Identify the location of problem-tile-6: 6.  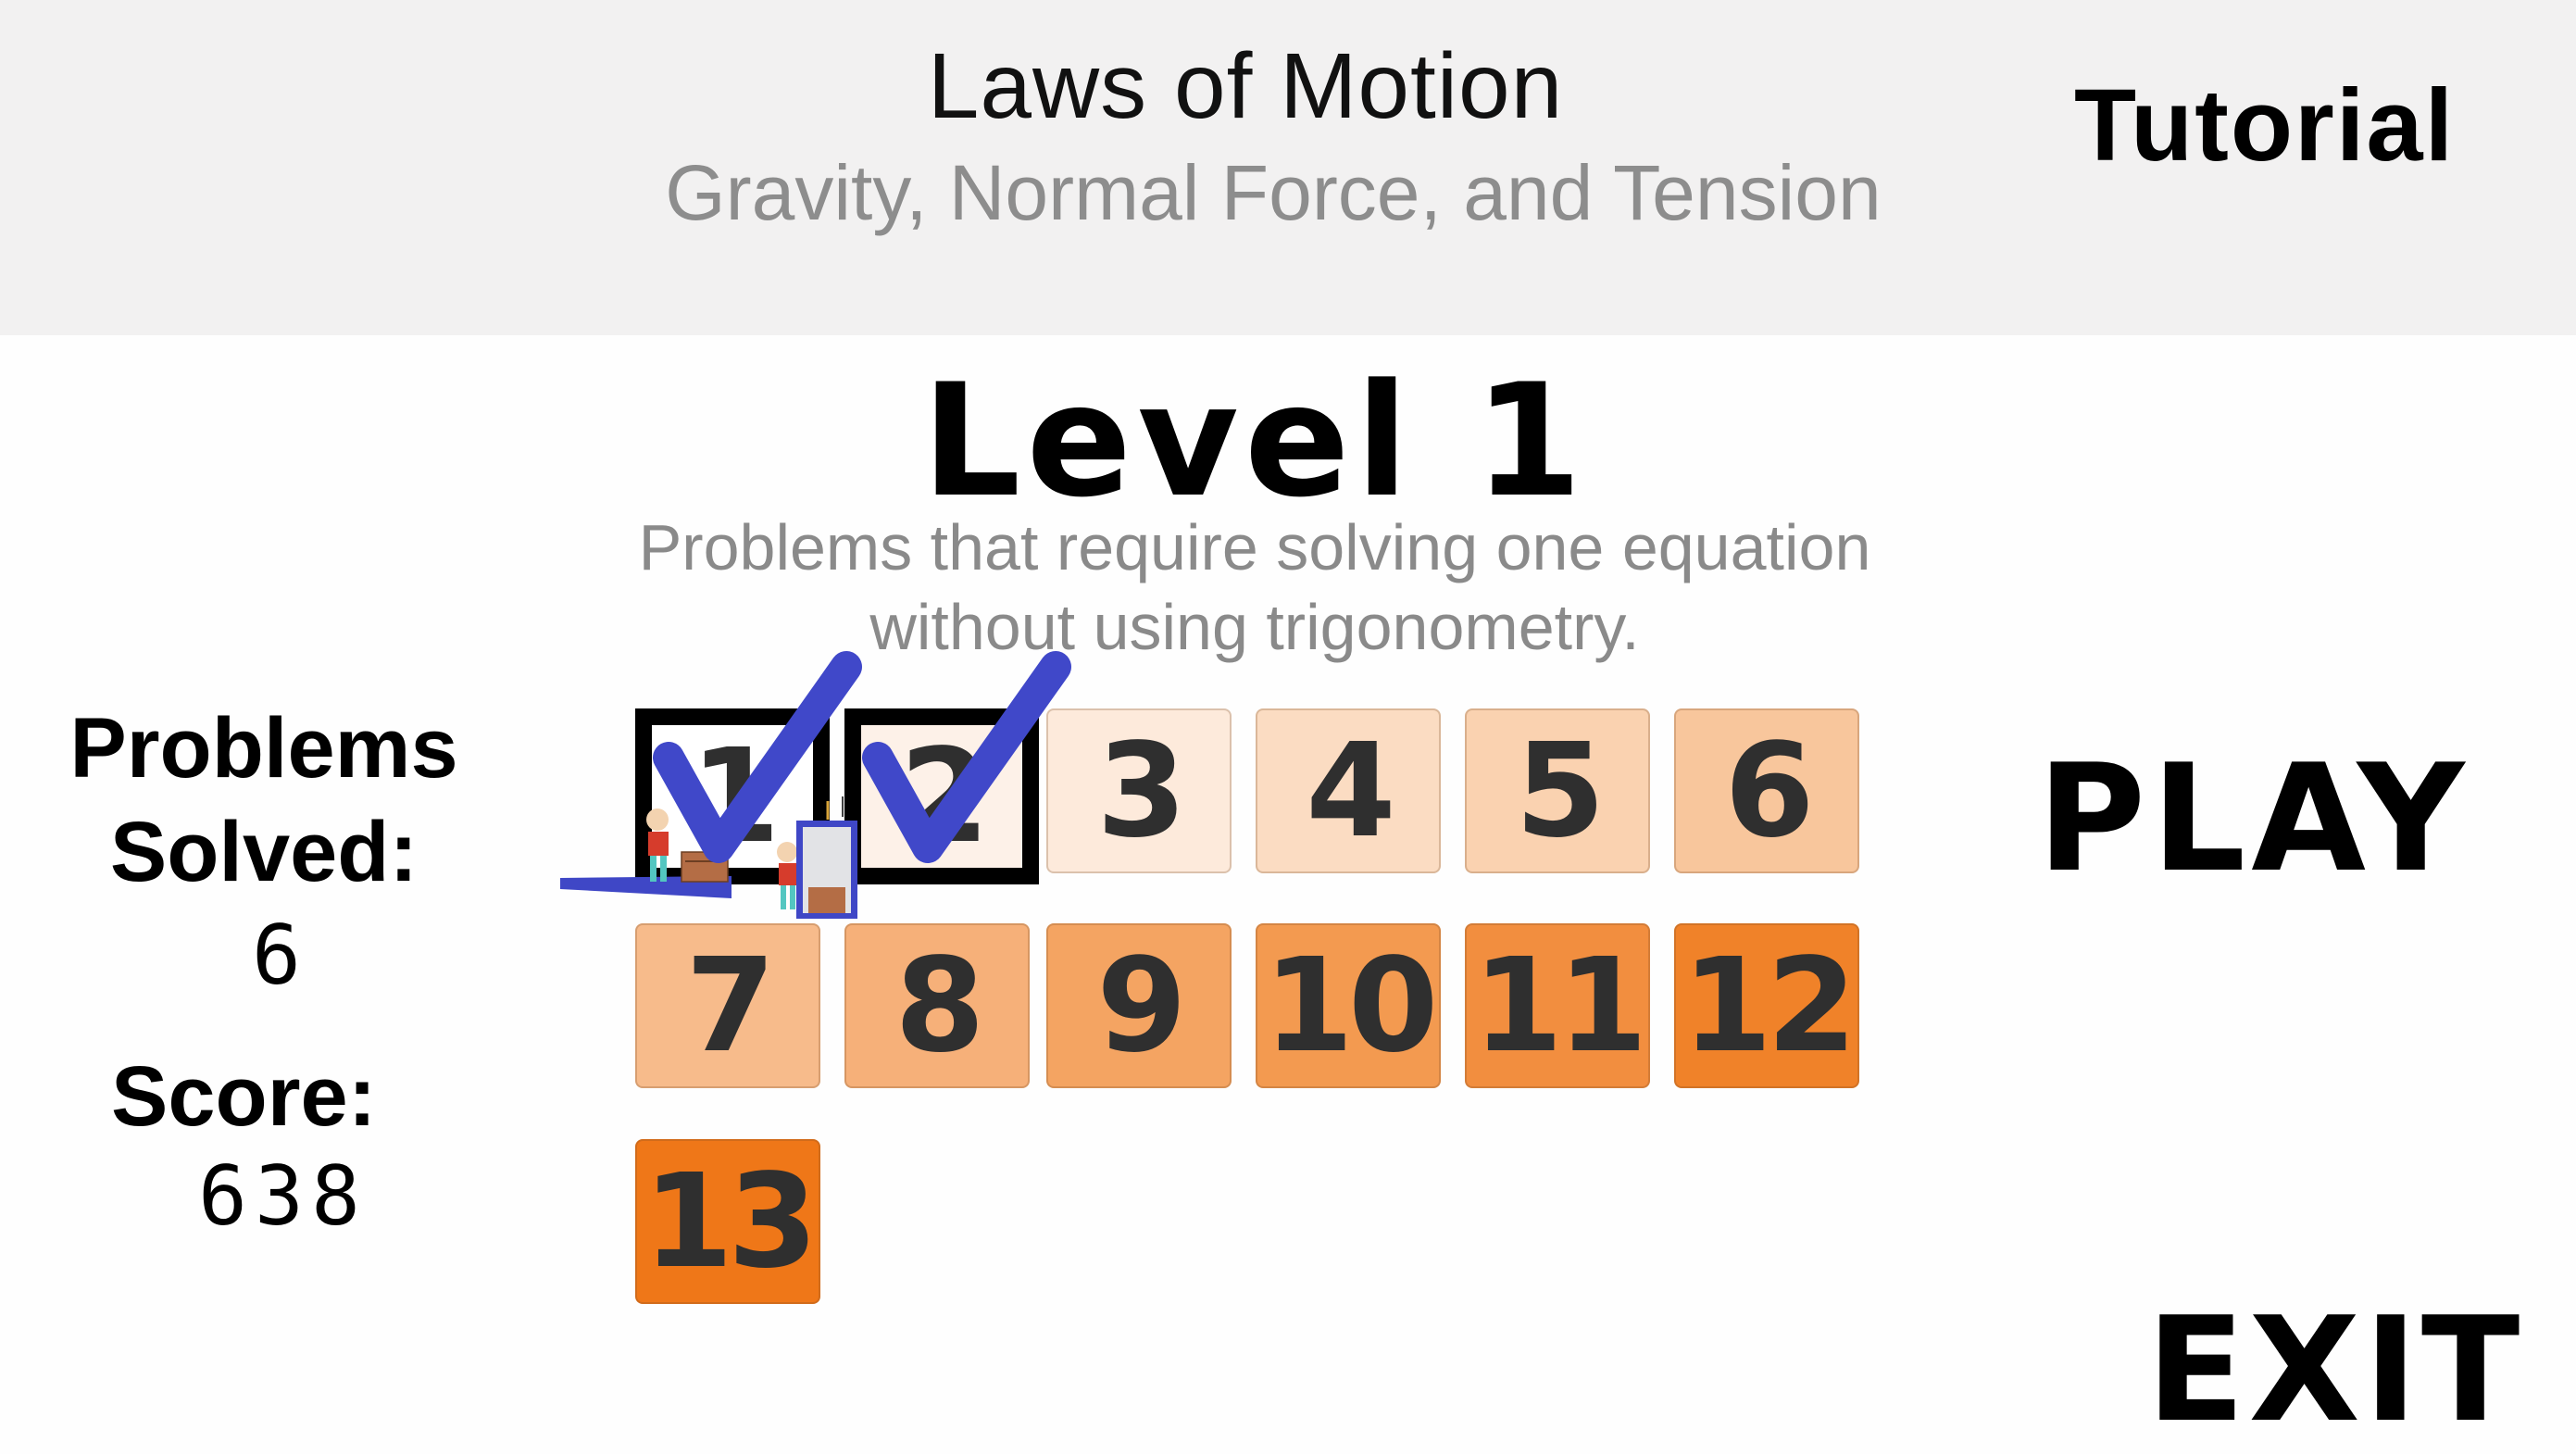
(1766, 791).